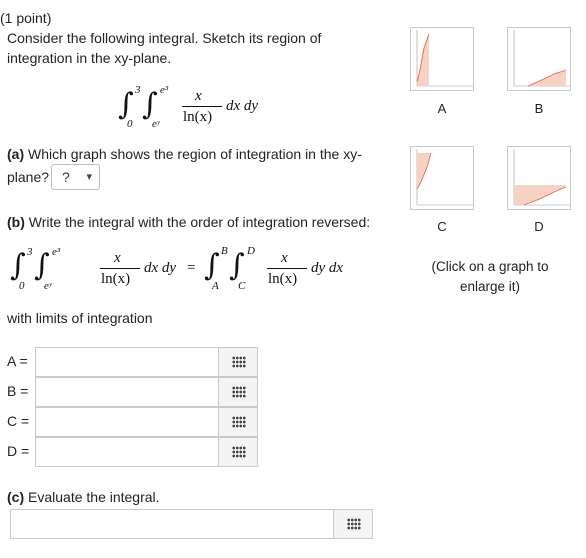  Describe the element at coordinates (442, 226) in the screenshot. I see `graph-c-label: C` at that location.